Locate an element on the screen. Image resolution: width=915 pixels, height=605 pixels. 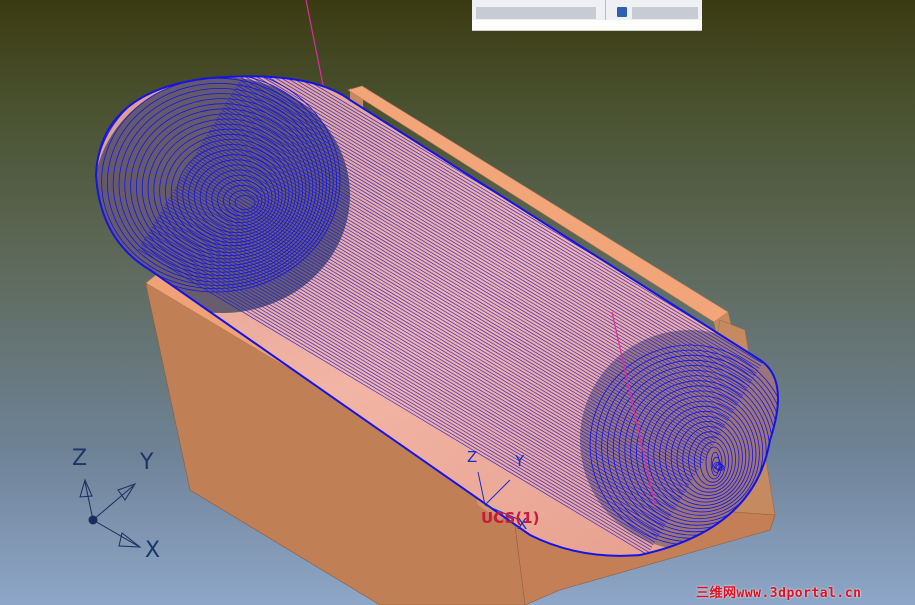
toolbar-text-placeholder is located at coordinates (536, 13).